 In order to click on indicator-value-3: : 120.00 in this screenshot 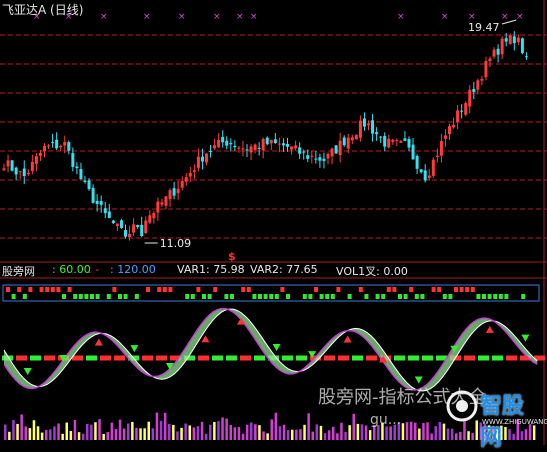, I will do `click(133, 269)`.